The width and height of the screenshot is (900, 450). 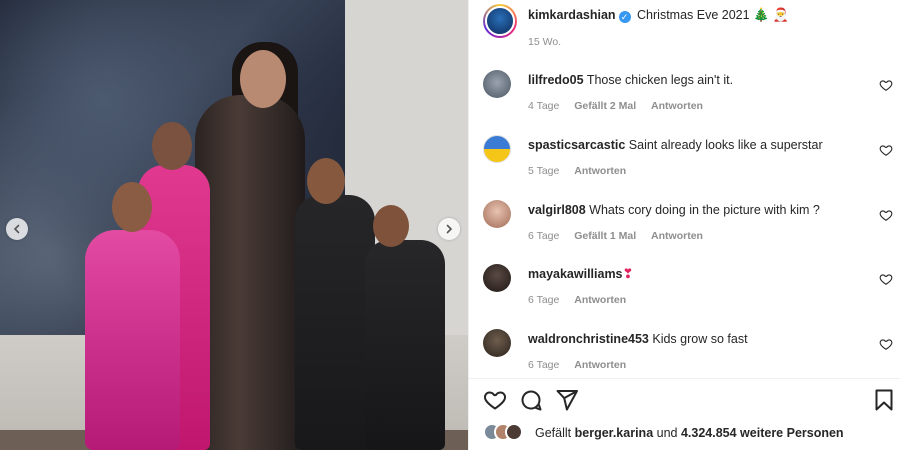 What do you see at coordinates (531, 400) in the screenshot?
I see `comment-icon` at bounding box center [531, 400].